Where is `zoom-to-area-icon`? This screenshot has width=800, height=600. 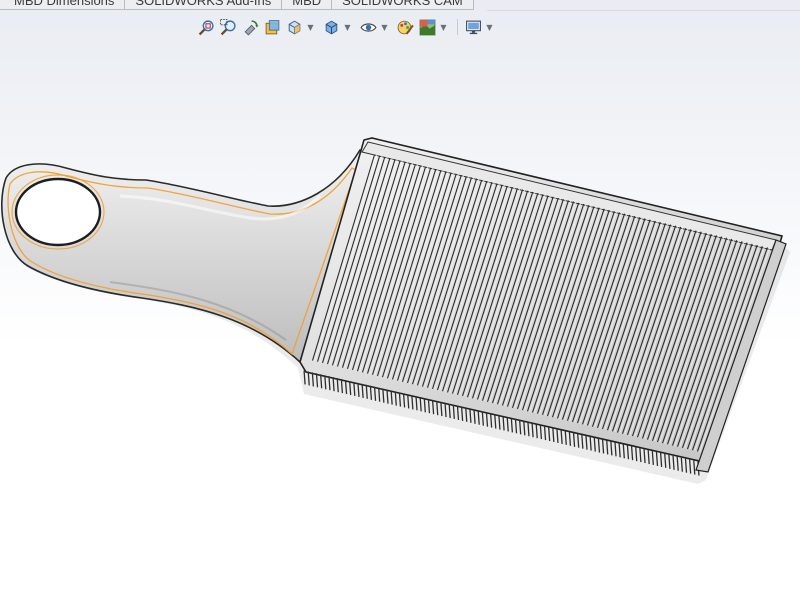 zoom-to-area-icon is located at coordinates (227, 26).